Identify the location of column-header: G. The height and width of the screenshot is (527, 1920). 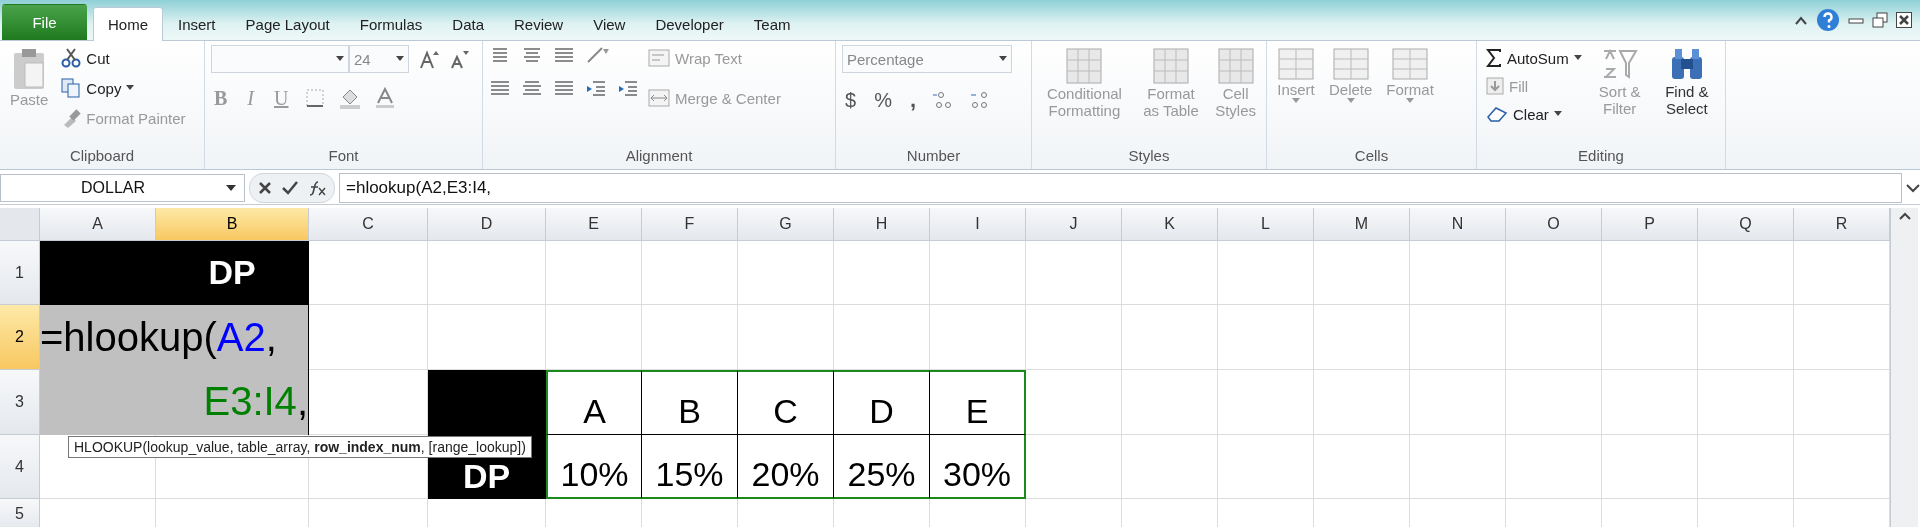
(786, 224).